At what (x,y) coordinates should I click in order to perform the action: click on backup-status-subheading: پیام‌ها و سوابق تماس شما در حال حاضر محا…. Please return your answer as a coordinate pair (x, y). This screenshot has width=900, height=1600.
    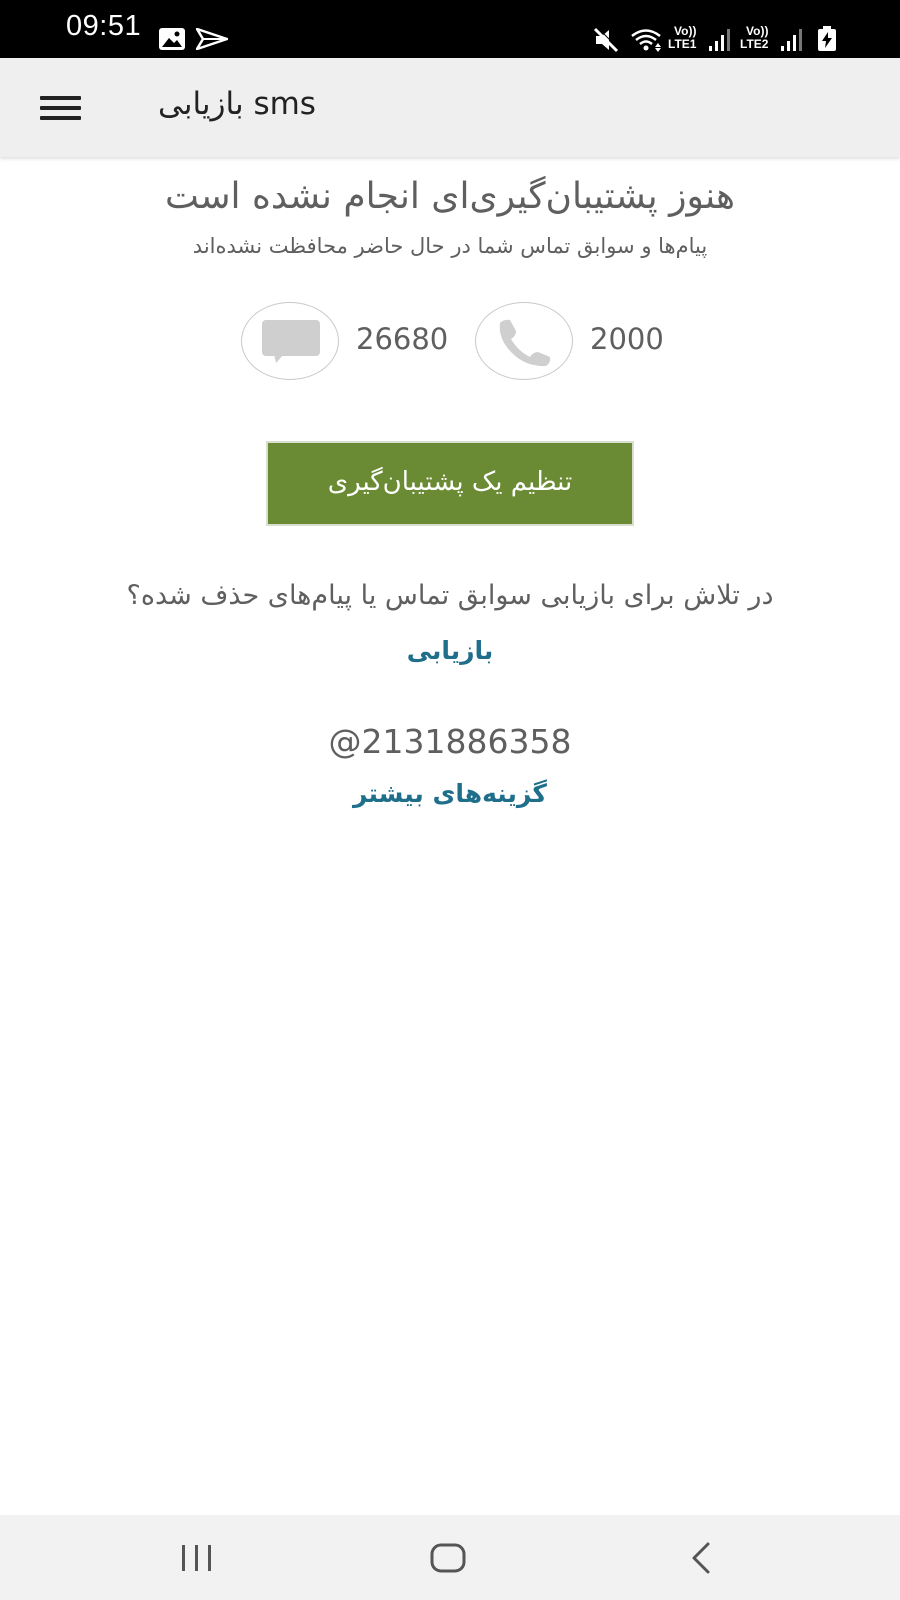
    Looking at the image, I should click on (450, 246).